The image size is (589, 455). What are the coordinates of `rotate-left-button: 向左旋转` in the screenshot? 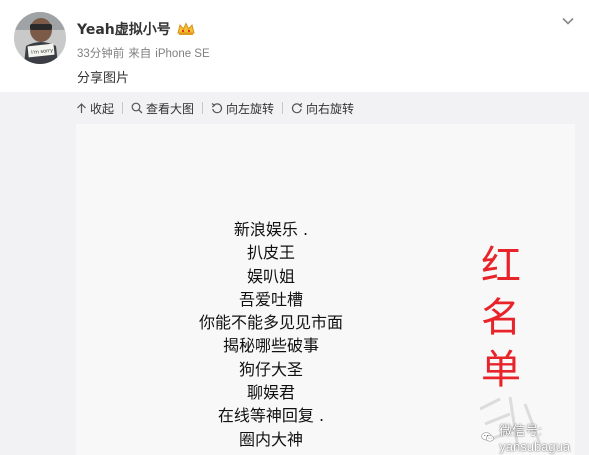 It's located at (242, 108).